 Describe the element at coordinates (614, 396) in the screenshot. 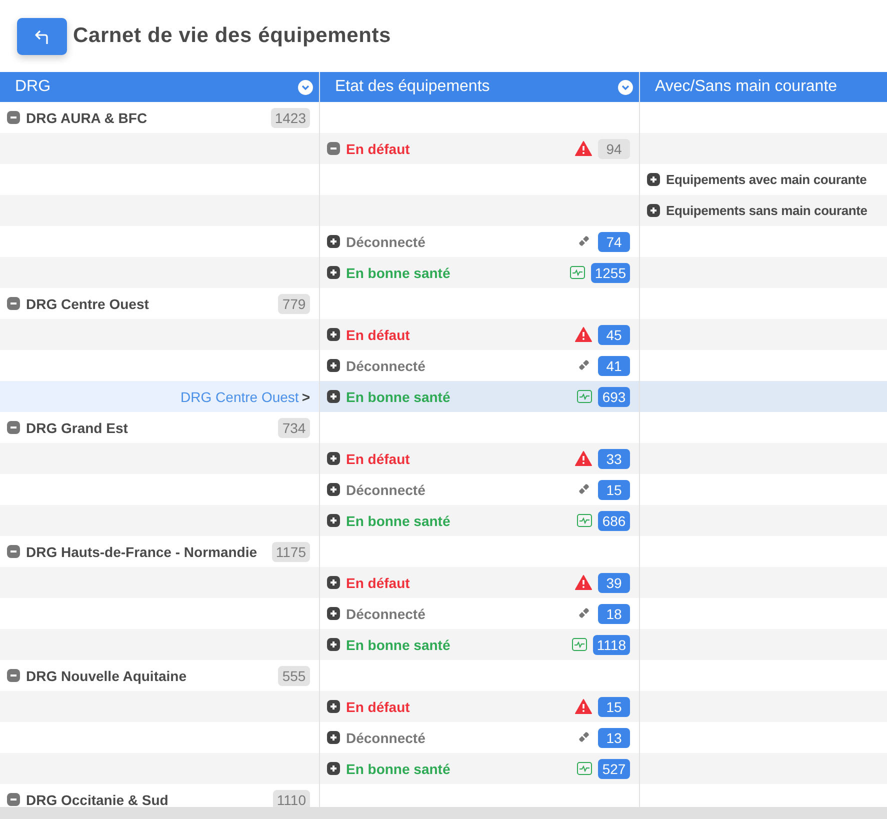

I see `count-badge: 693` at that location.